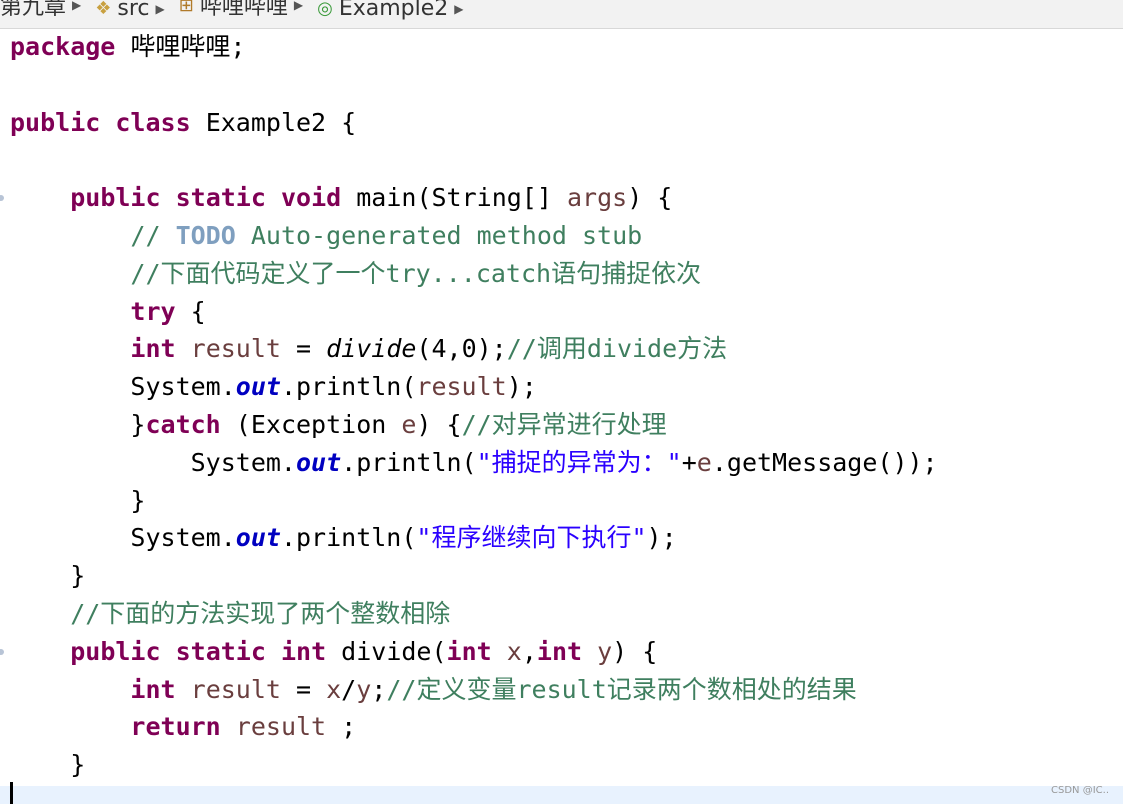 This screenshot has height=804, width=1123. I want to click on breadcrumb-label: 哔哩哔哩, so click(243, 10).